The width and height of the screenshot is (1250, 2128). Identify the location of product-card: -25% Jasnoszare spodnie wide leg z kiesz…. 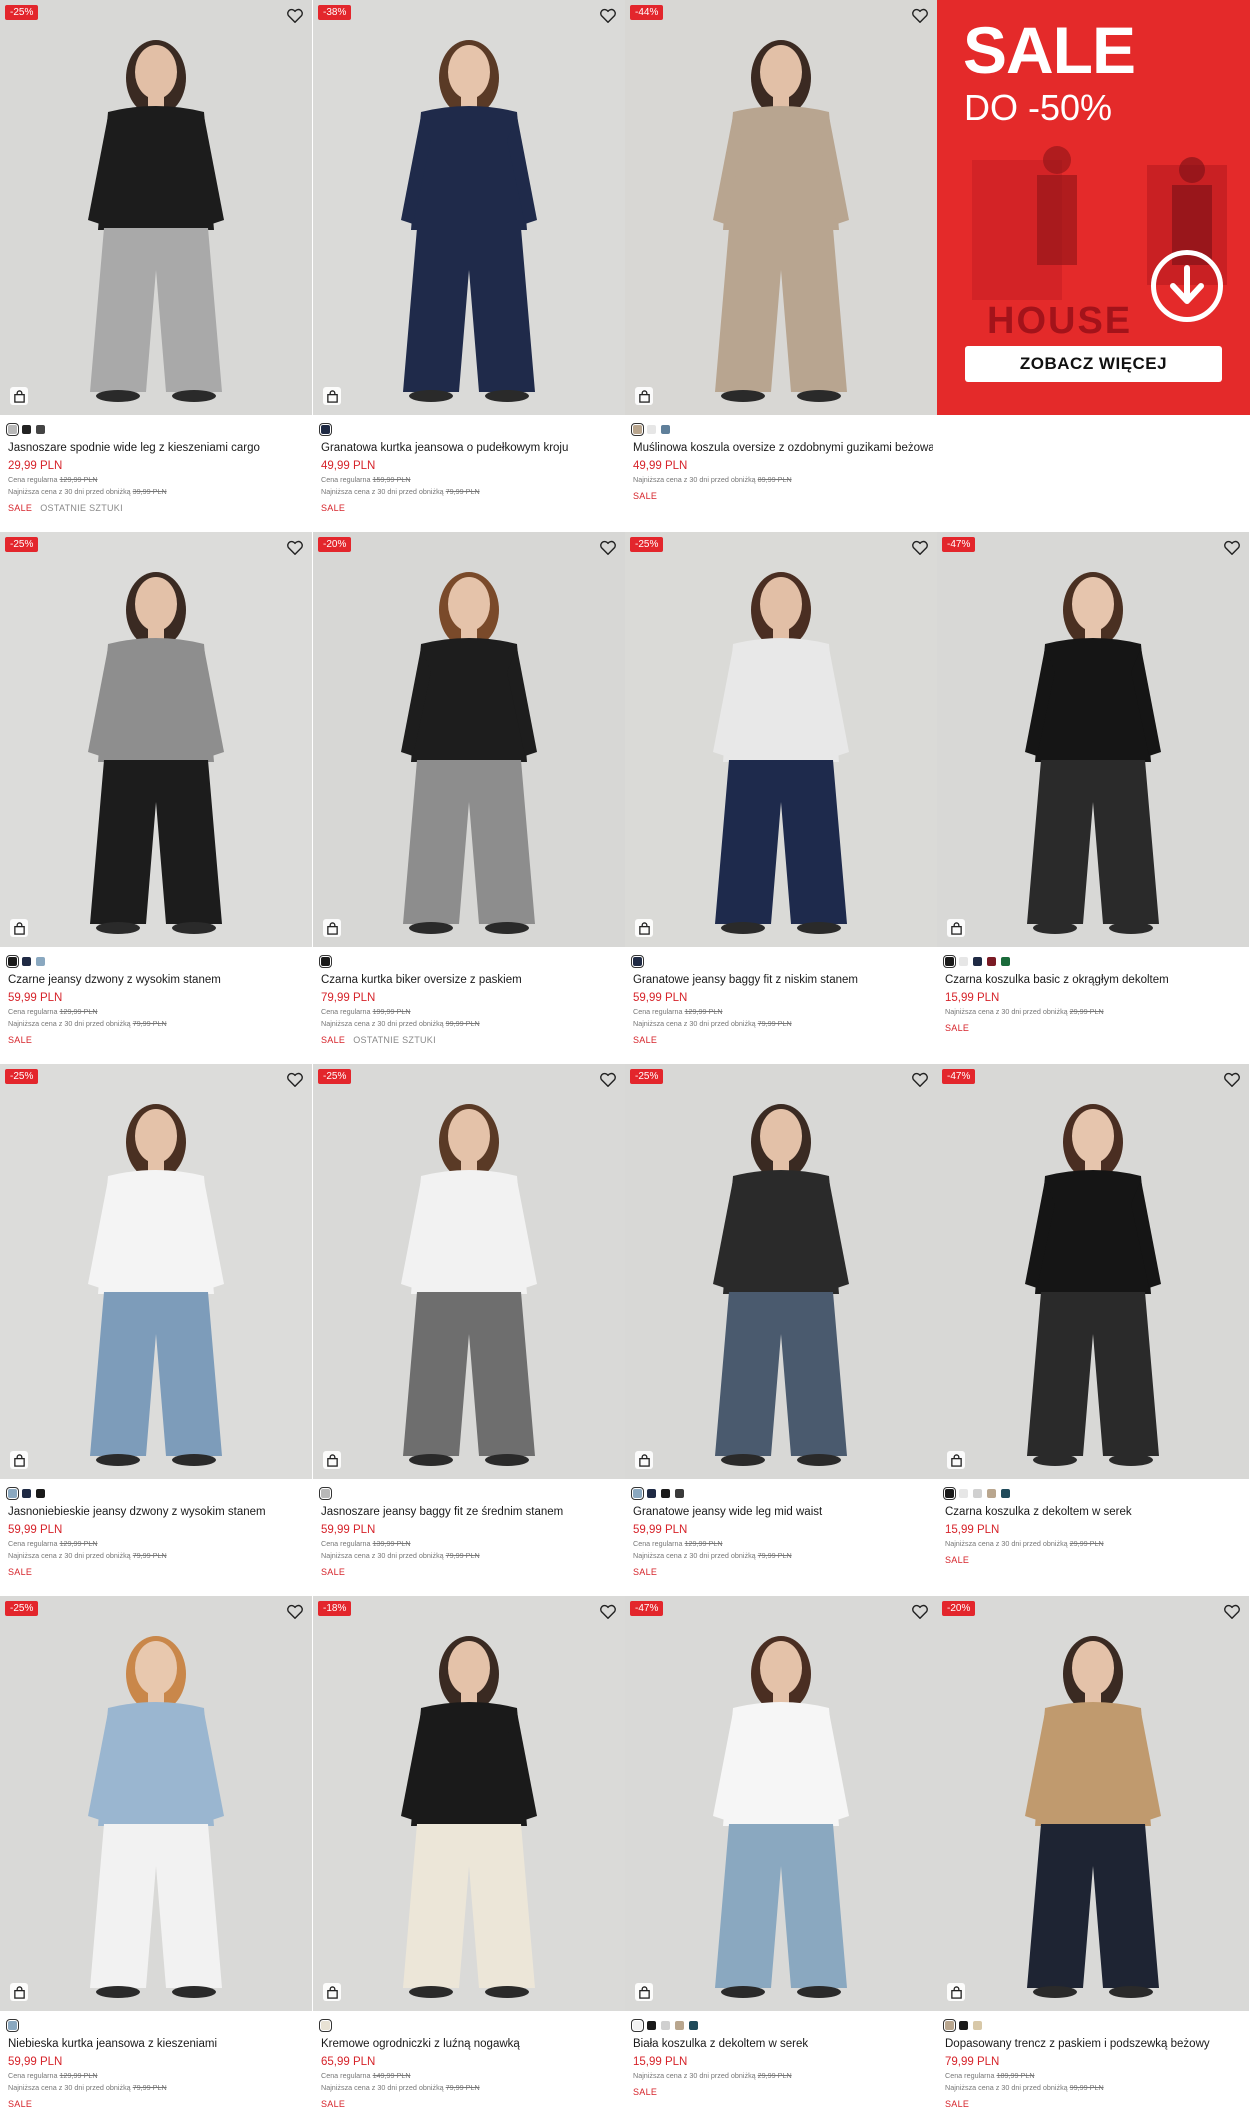
(156, 266).